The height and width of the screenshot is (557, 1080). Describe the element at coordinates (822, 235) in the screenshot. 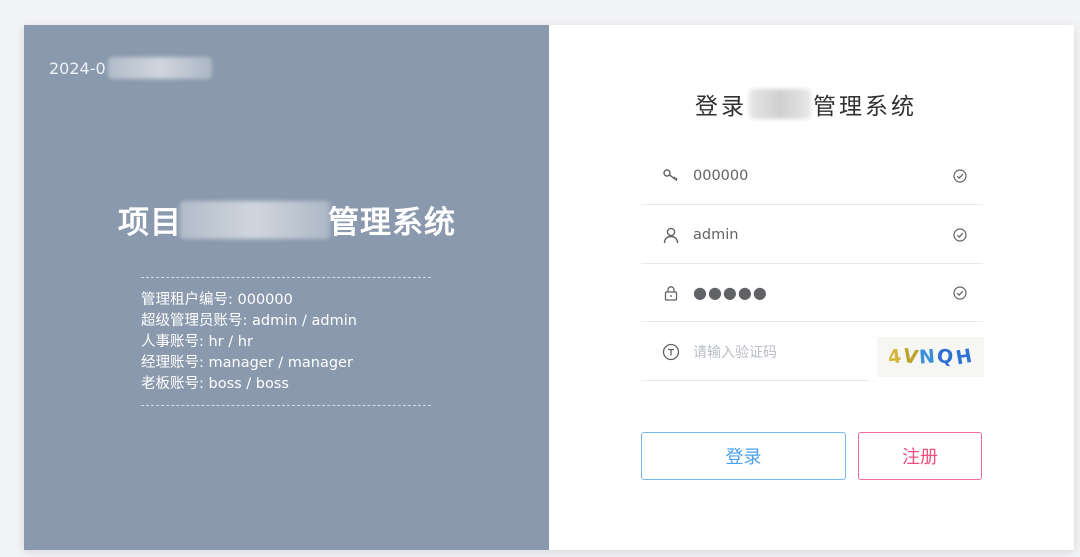

I see `username-input: admin` at that location.